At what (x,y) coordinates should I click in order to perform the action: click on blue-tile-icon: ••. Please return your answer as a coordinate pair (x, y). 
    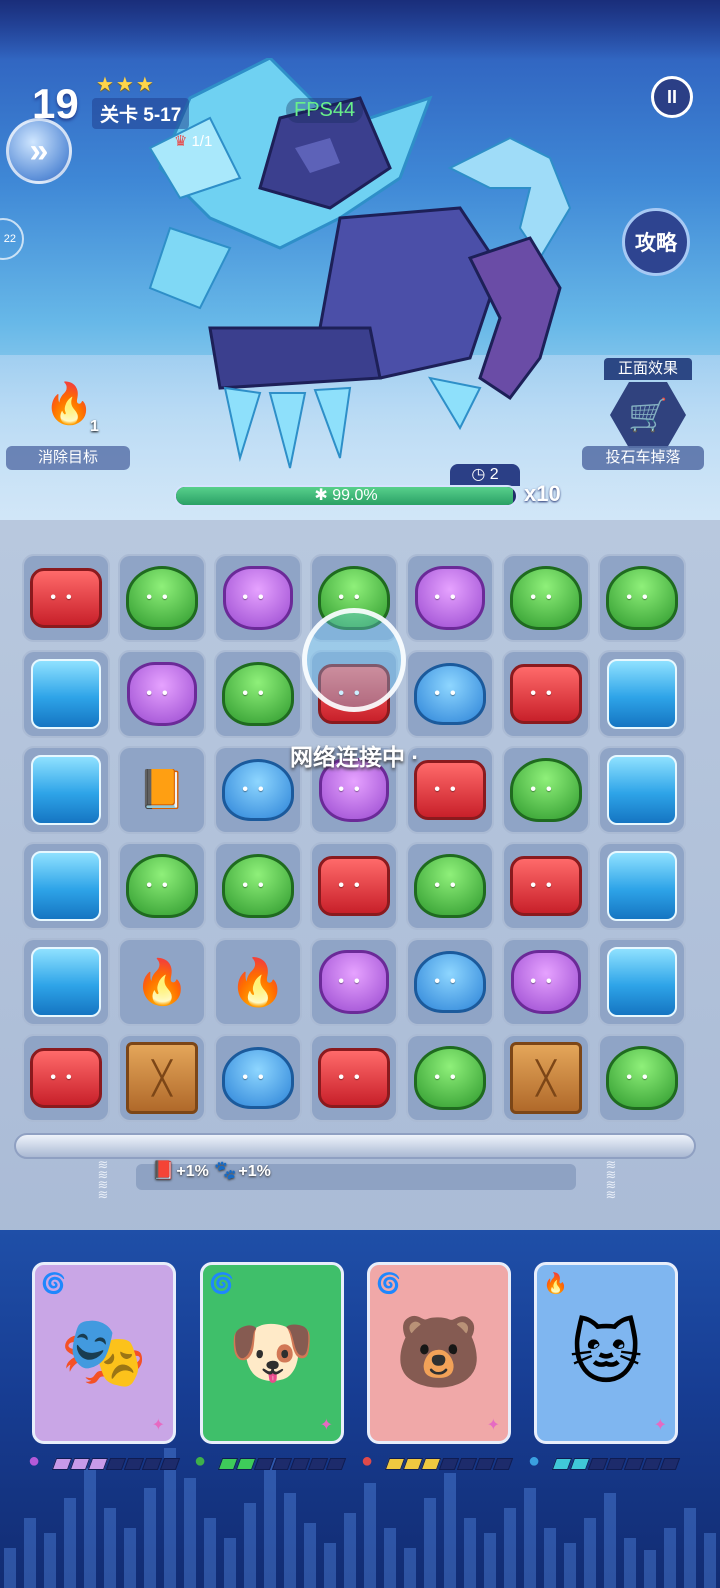
    Looking at the image, I should click on (258, 1078).